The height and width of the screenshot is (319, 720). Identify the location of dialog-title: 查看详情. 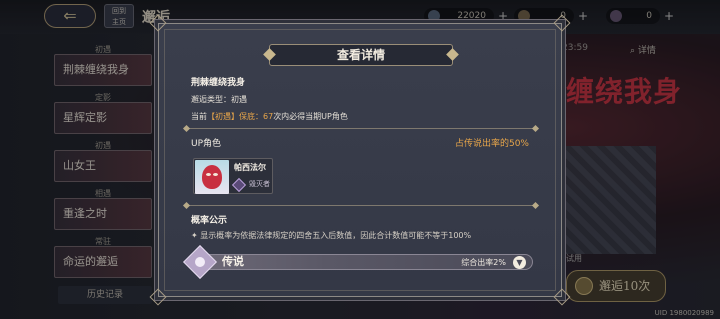
(361, 55).